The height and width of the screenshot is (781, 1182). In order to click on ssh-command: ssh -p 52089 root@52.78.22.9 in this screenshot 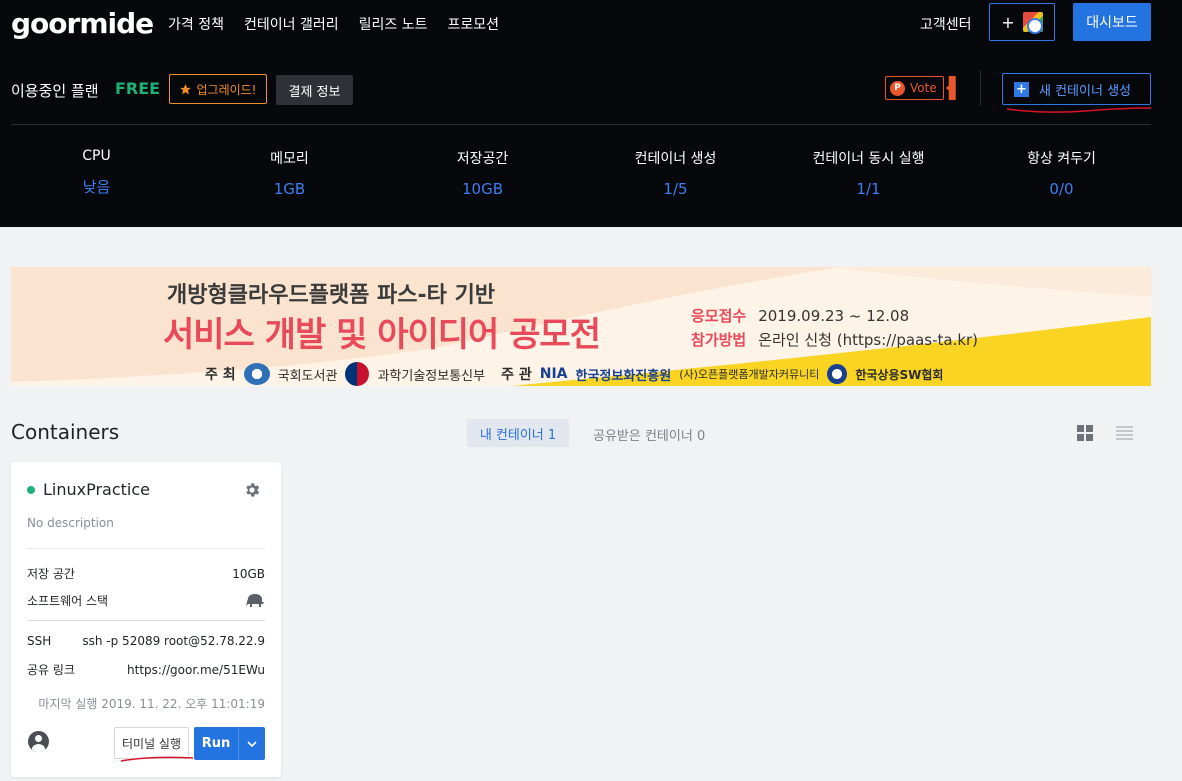, I will do `click(173, 641)`.